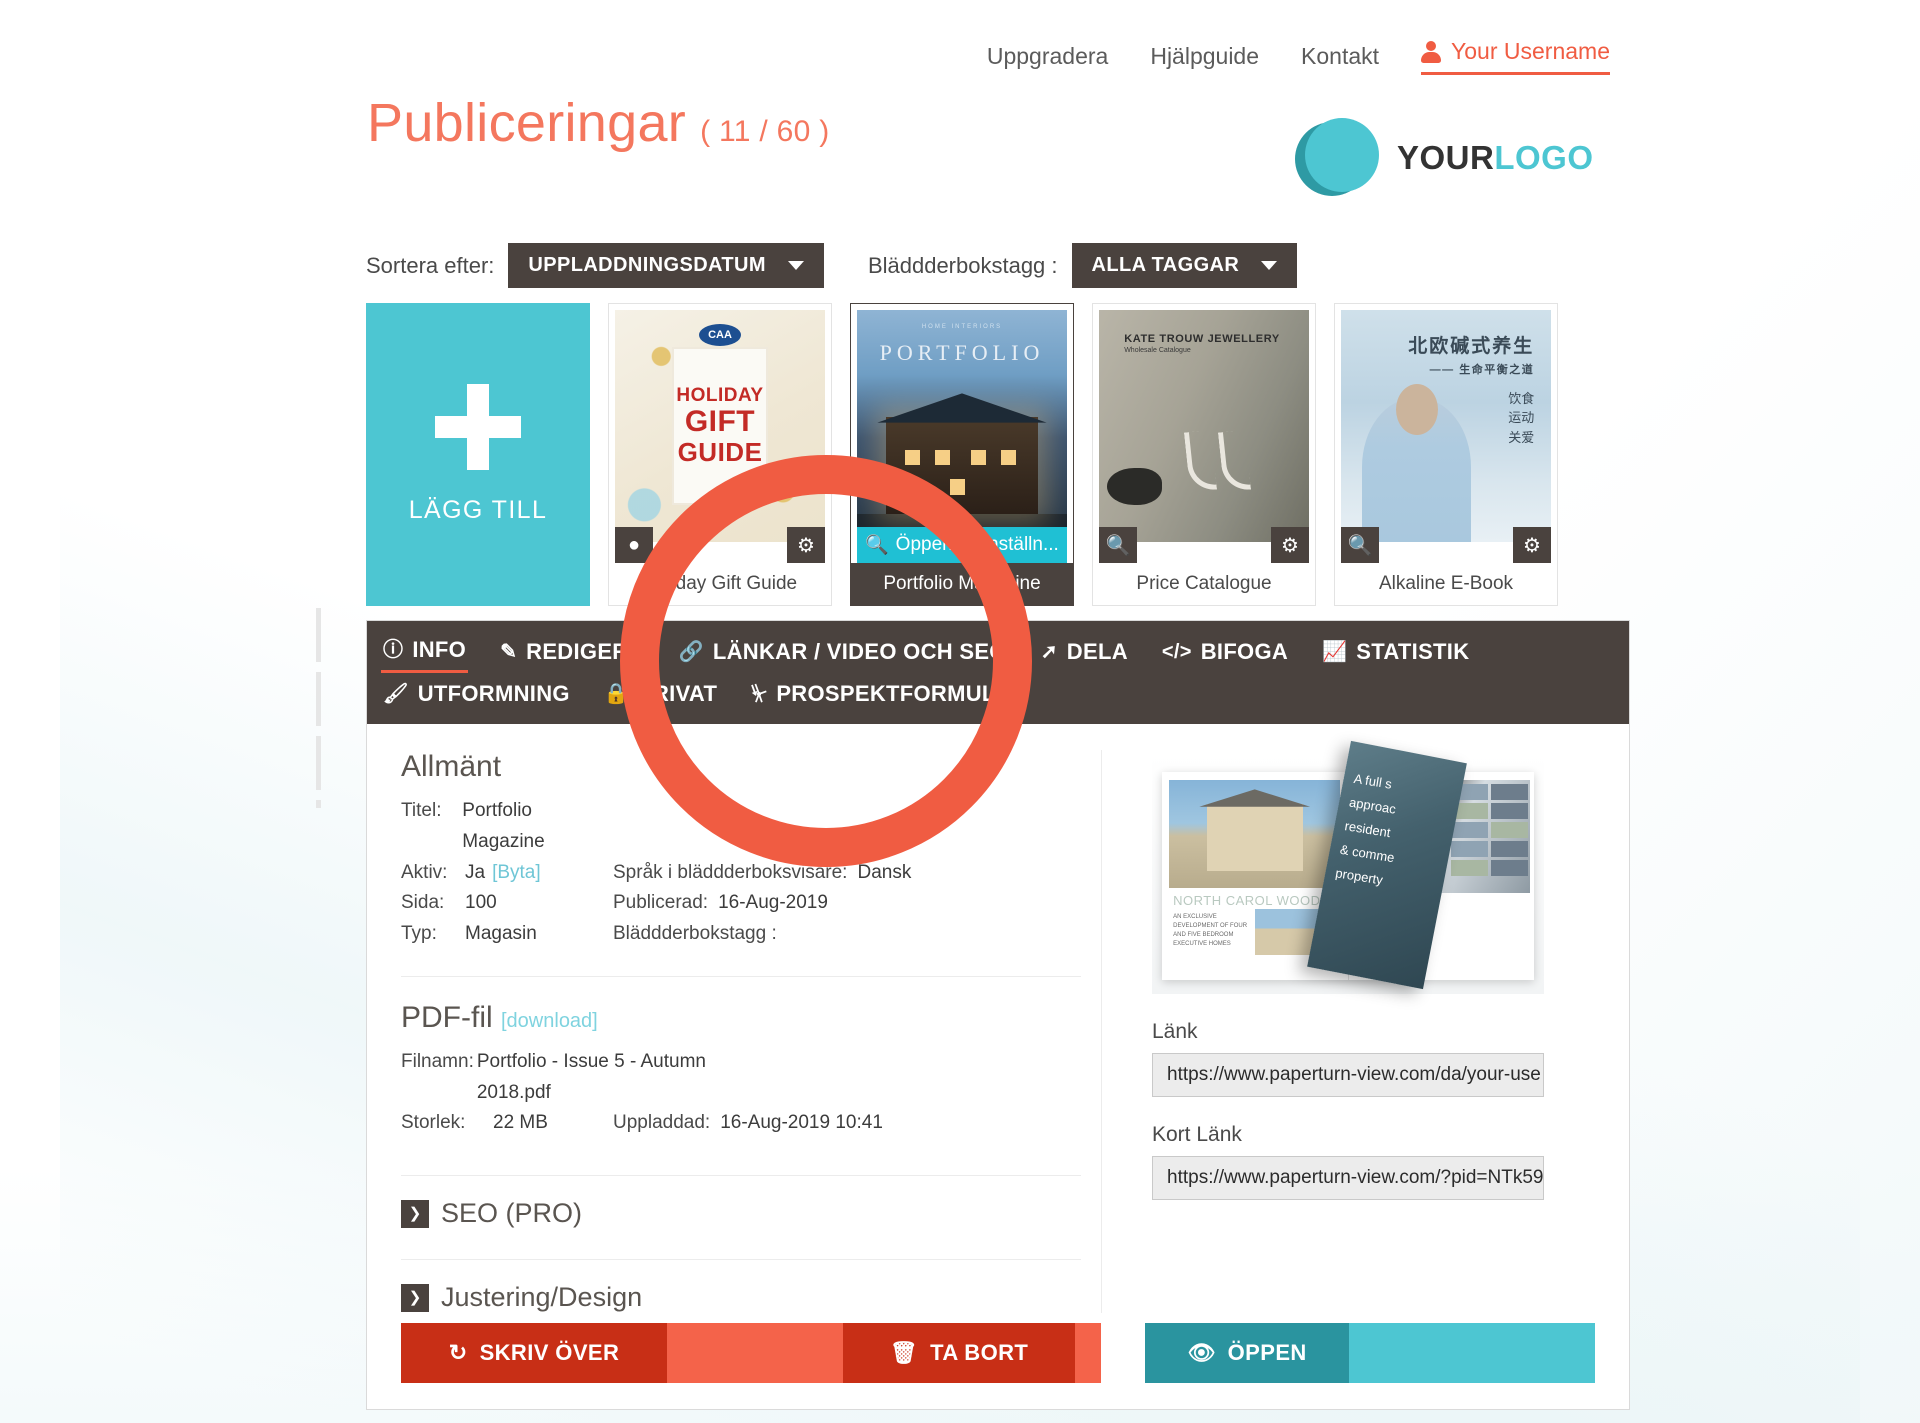 Image resolution: width=1920 pixels, height=1423 pixels. Describe the element at coordinates (451, 766) in the screenshot. I see `section-title-general: Allmänt` at that location.